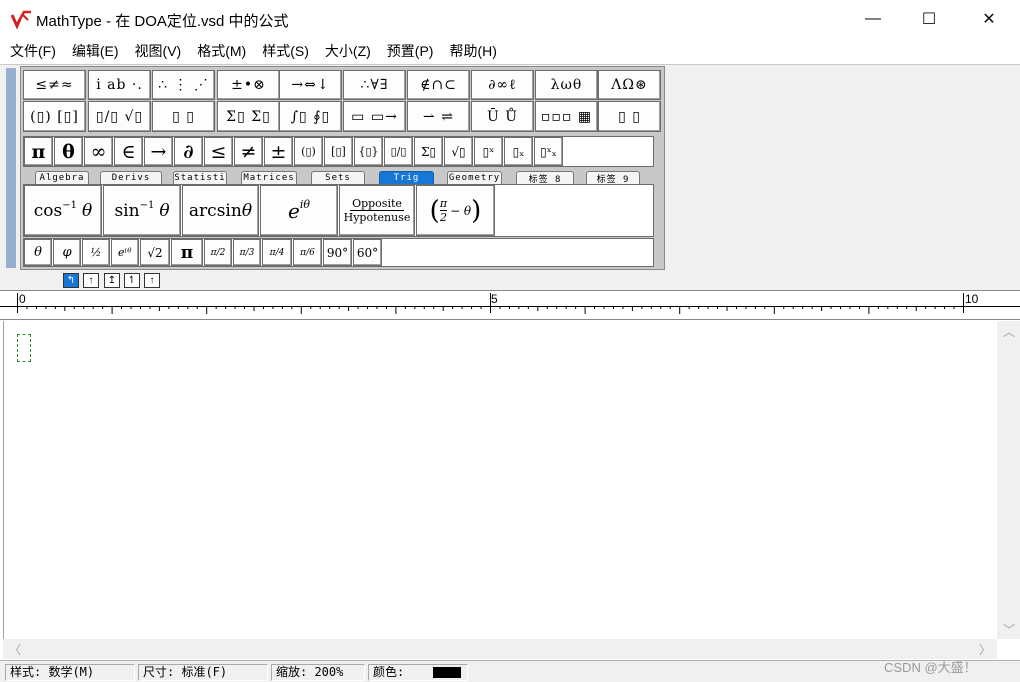  Describe the element at coordinates (337, 252) in the screenshot. I see `symbol-90-degrees: 90°` at that location.